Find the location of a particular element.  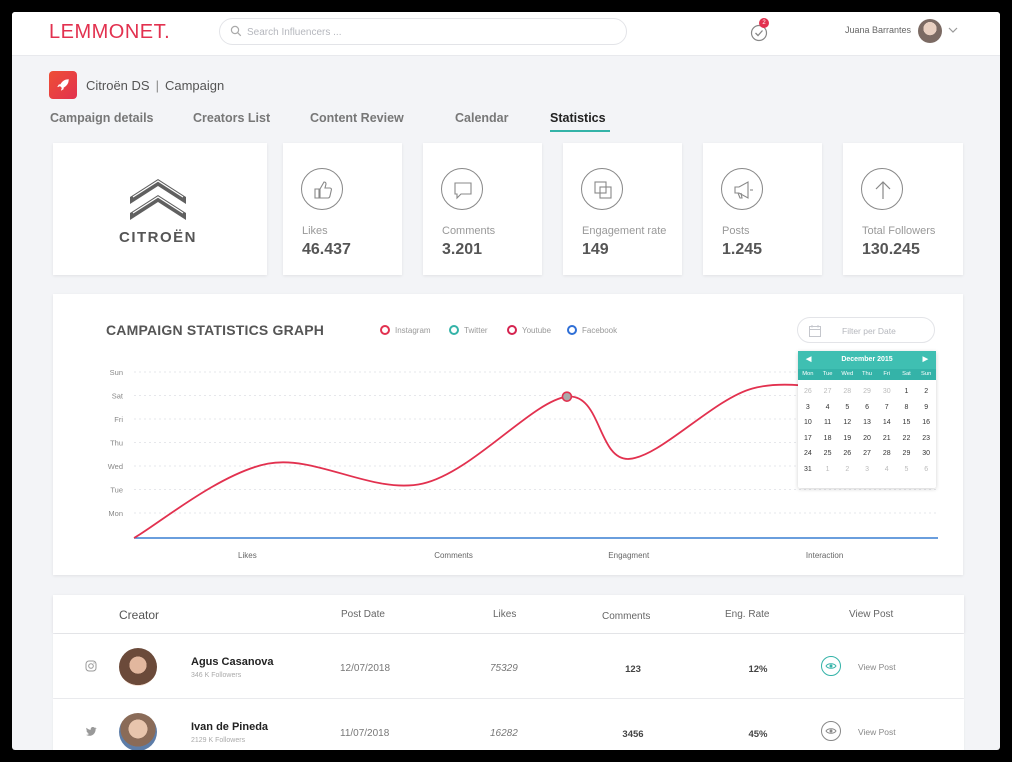

calendar-day: 16 is located at coordinates (926, 423).